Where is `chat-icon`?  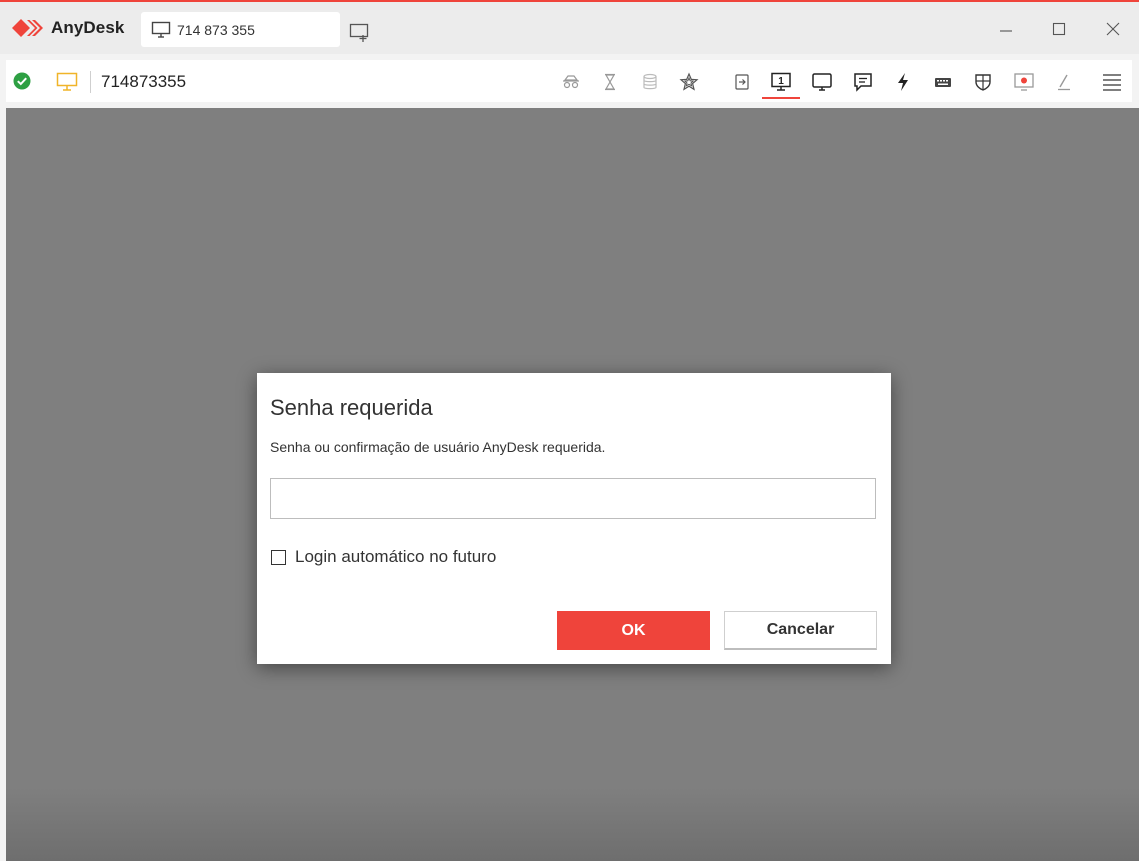
chat-icon is located at coordinates (863, 82).